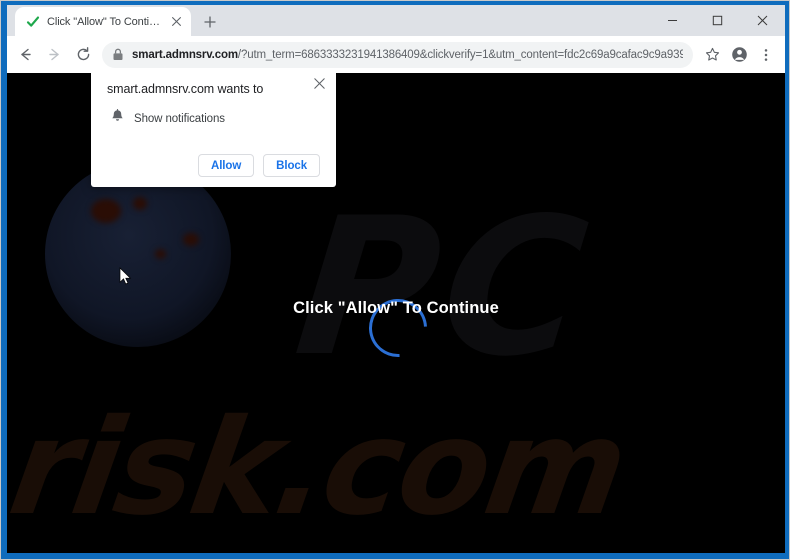  Describe the element at coordinates (83, 55) in the screenshot. I see `reload-button` at that location.